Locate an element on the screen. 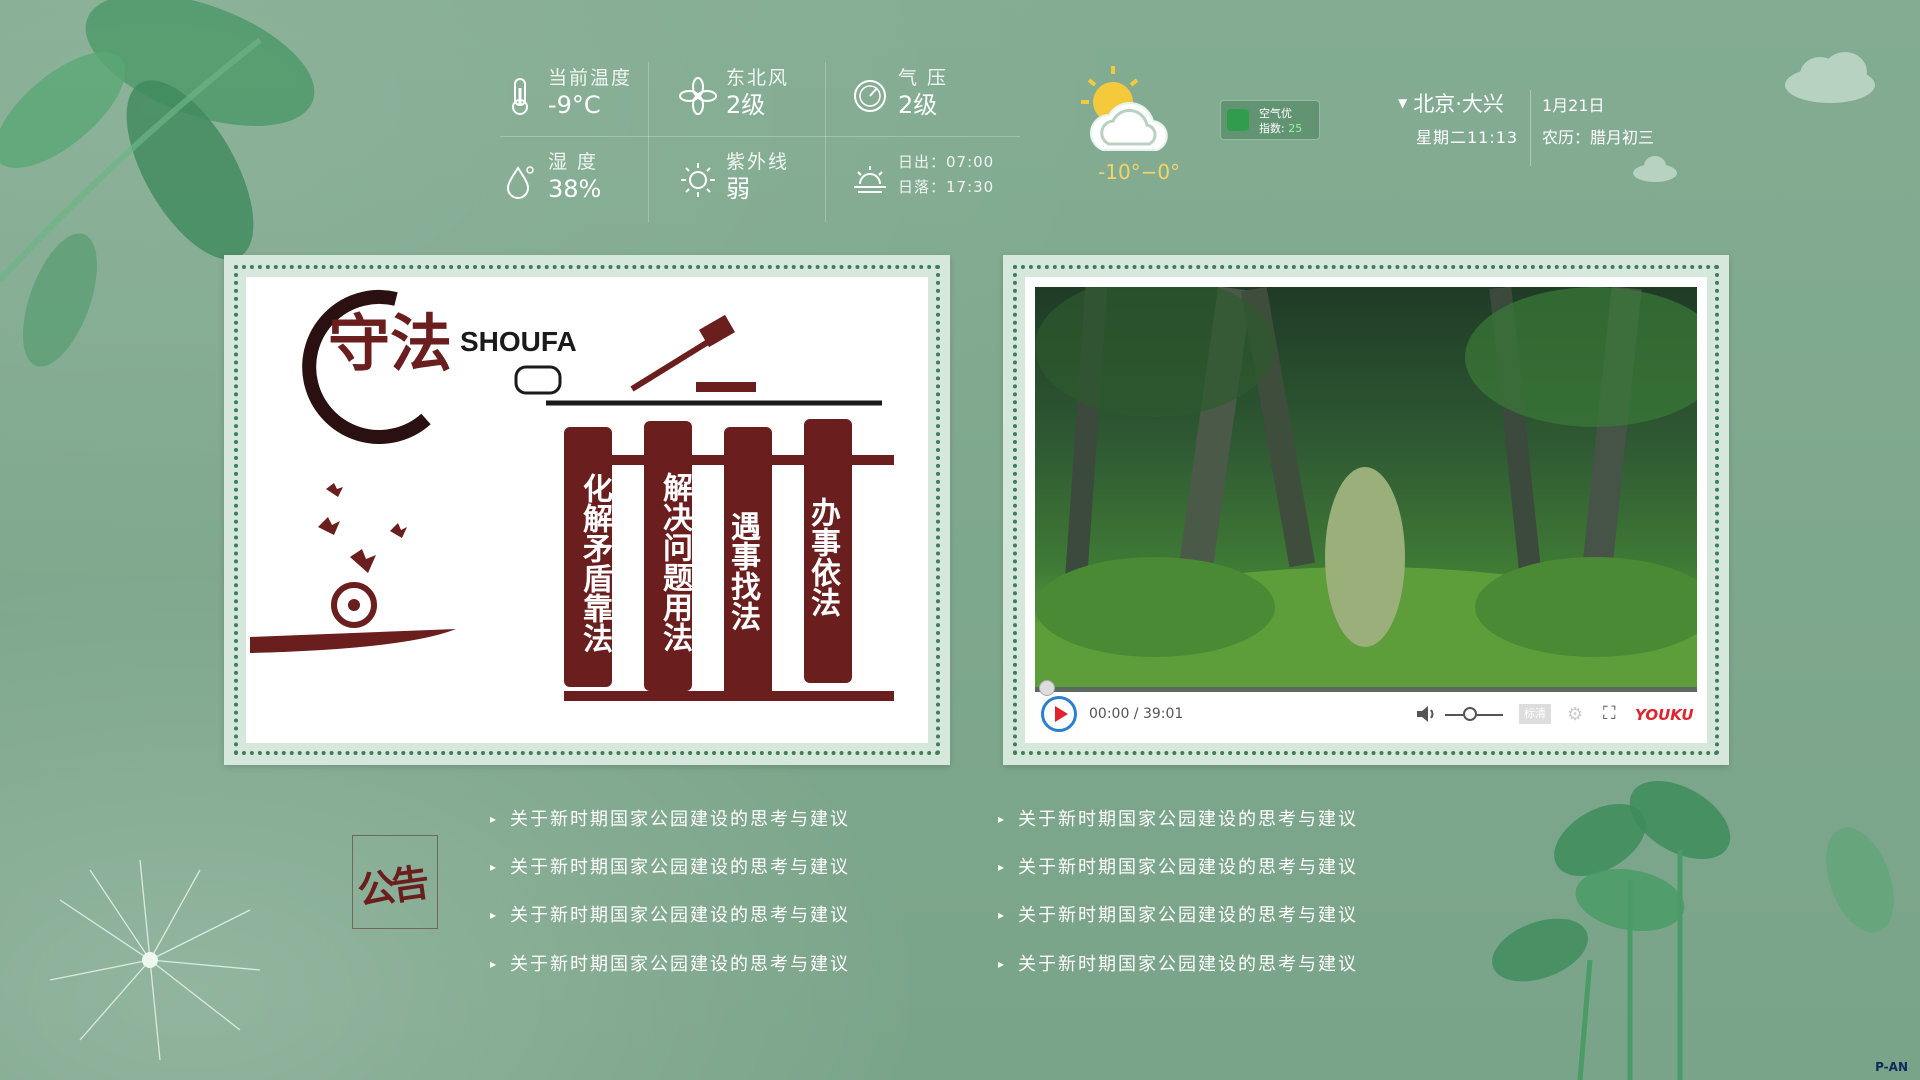  location-selector: ▼ 北京·大兴 is located at coordinates (1451, 103).